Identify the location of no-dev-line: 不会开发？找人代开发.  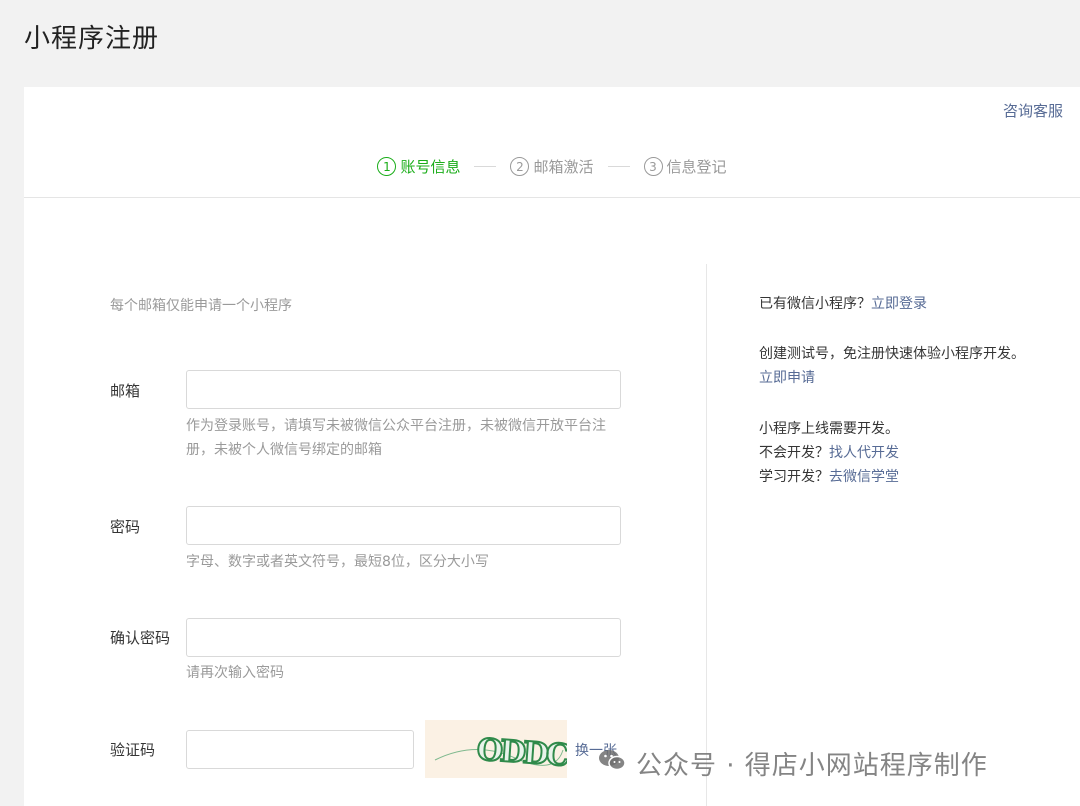
(829, 453).